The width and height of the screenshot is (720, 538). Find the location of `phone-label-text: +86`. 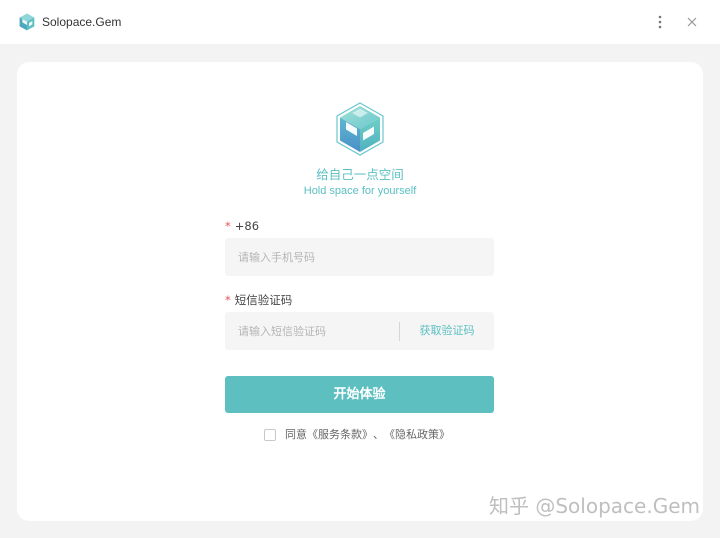

phone-label-text: +86 is located at coordinates (247, 226).